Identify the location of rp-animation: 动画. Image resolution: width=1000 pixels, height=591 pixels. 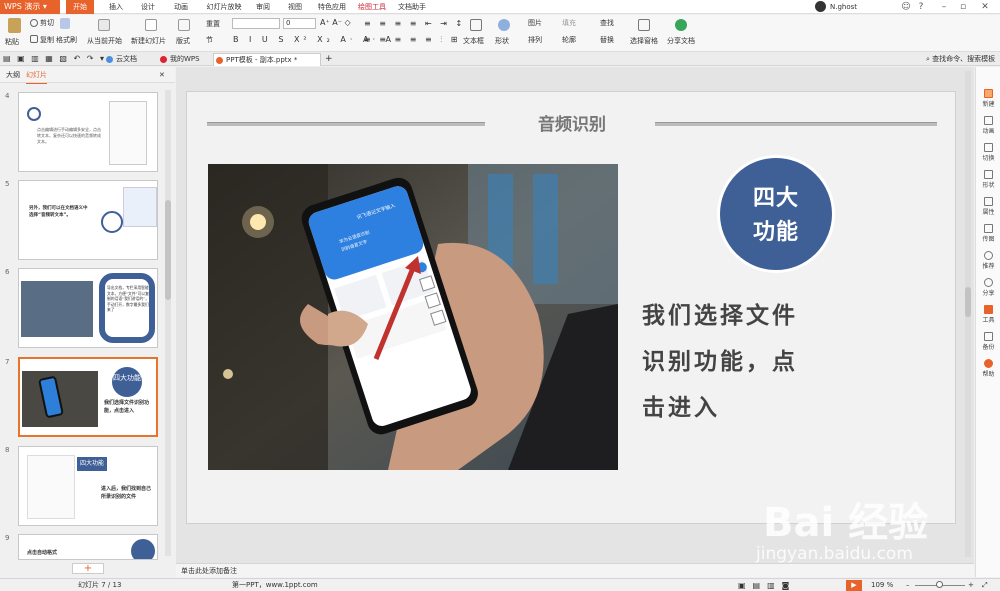
(988, 127).